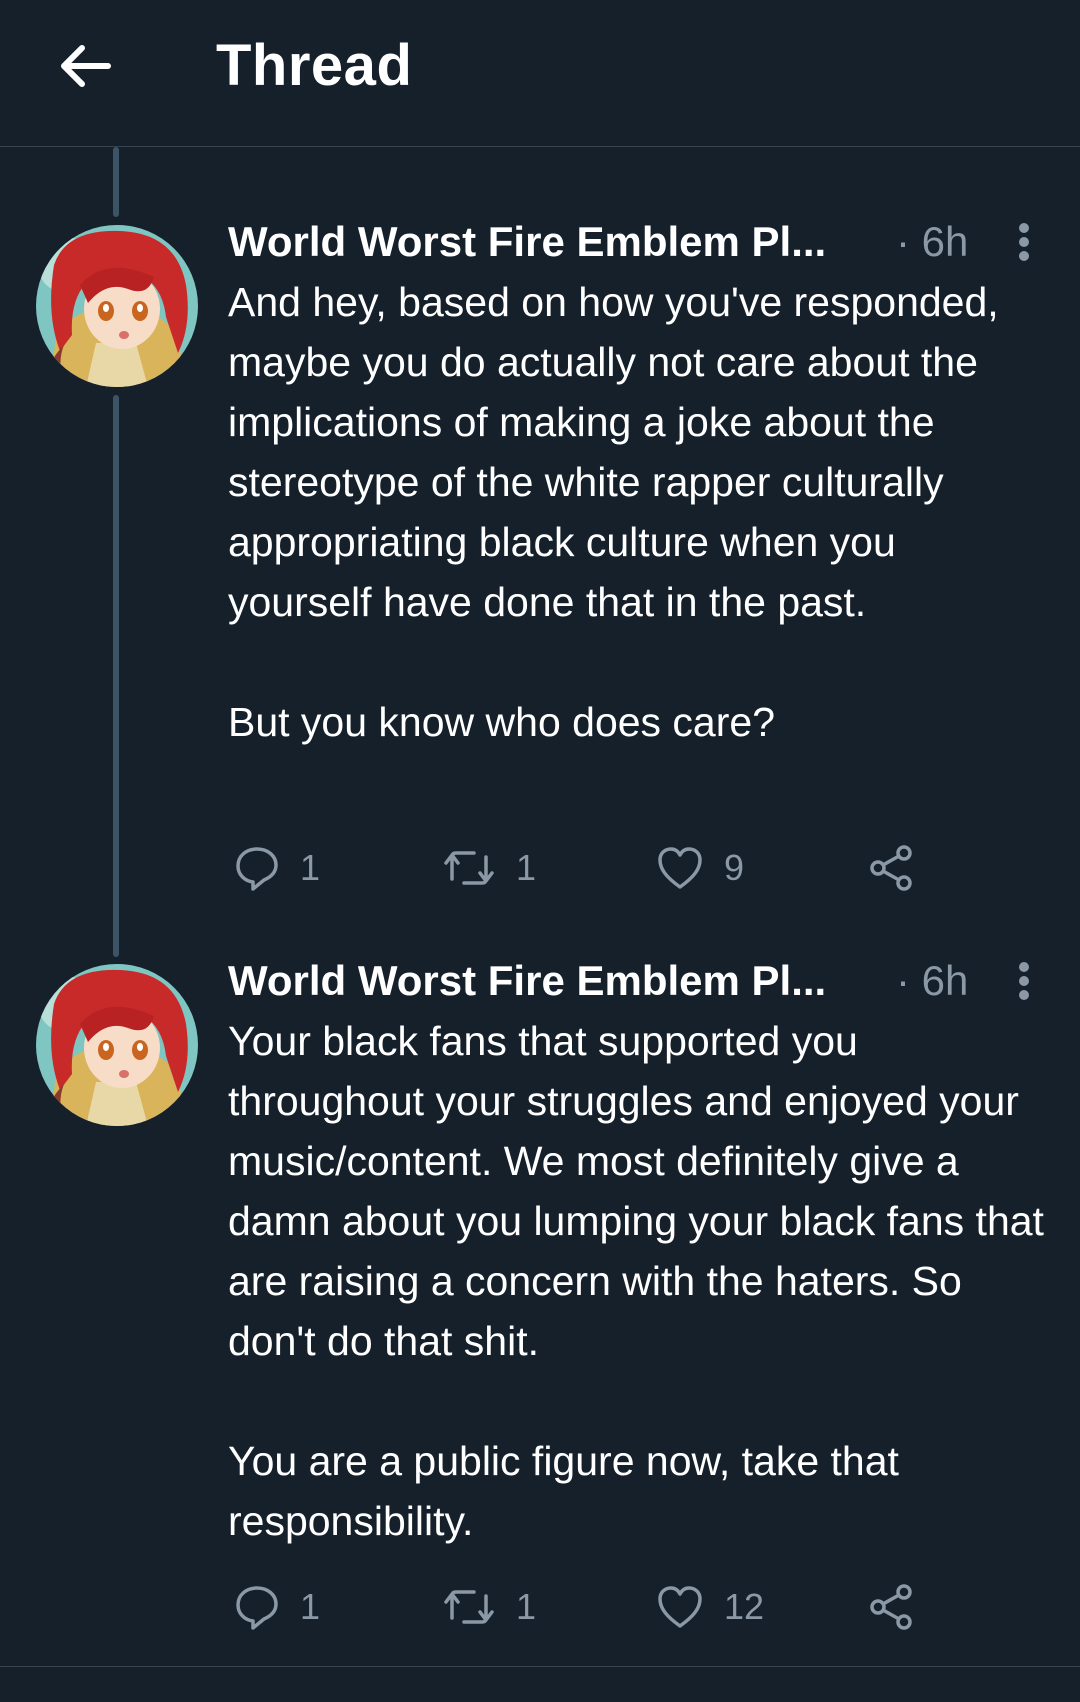  I want to click on like-button: 12, so click(710, 1607).